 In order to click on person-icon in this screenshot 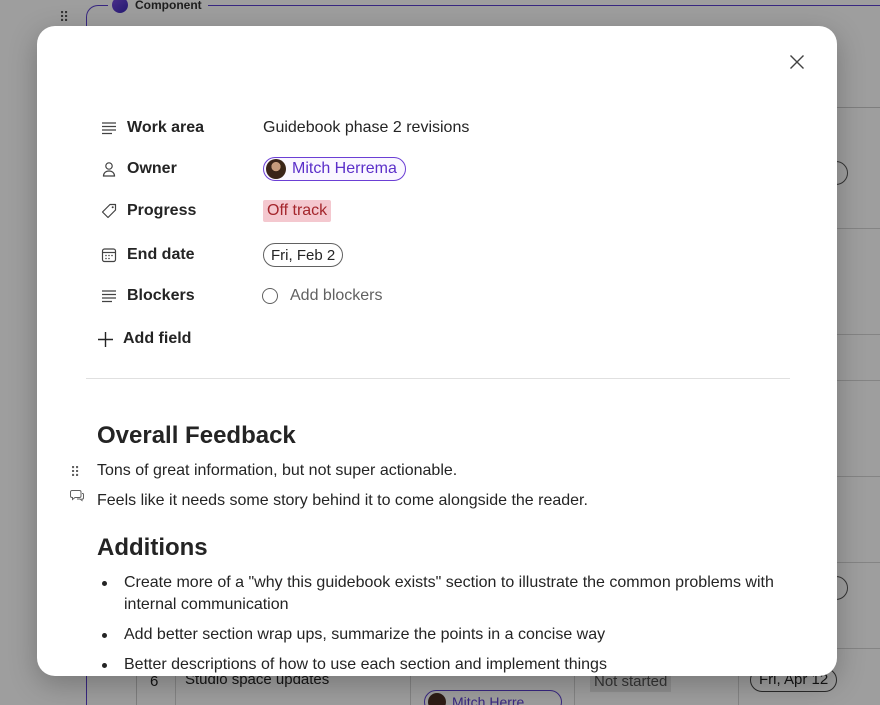, I will do `click(109, 169)`.